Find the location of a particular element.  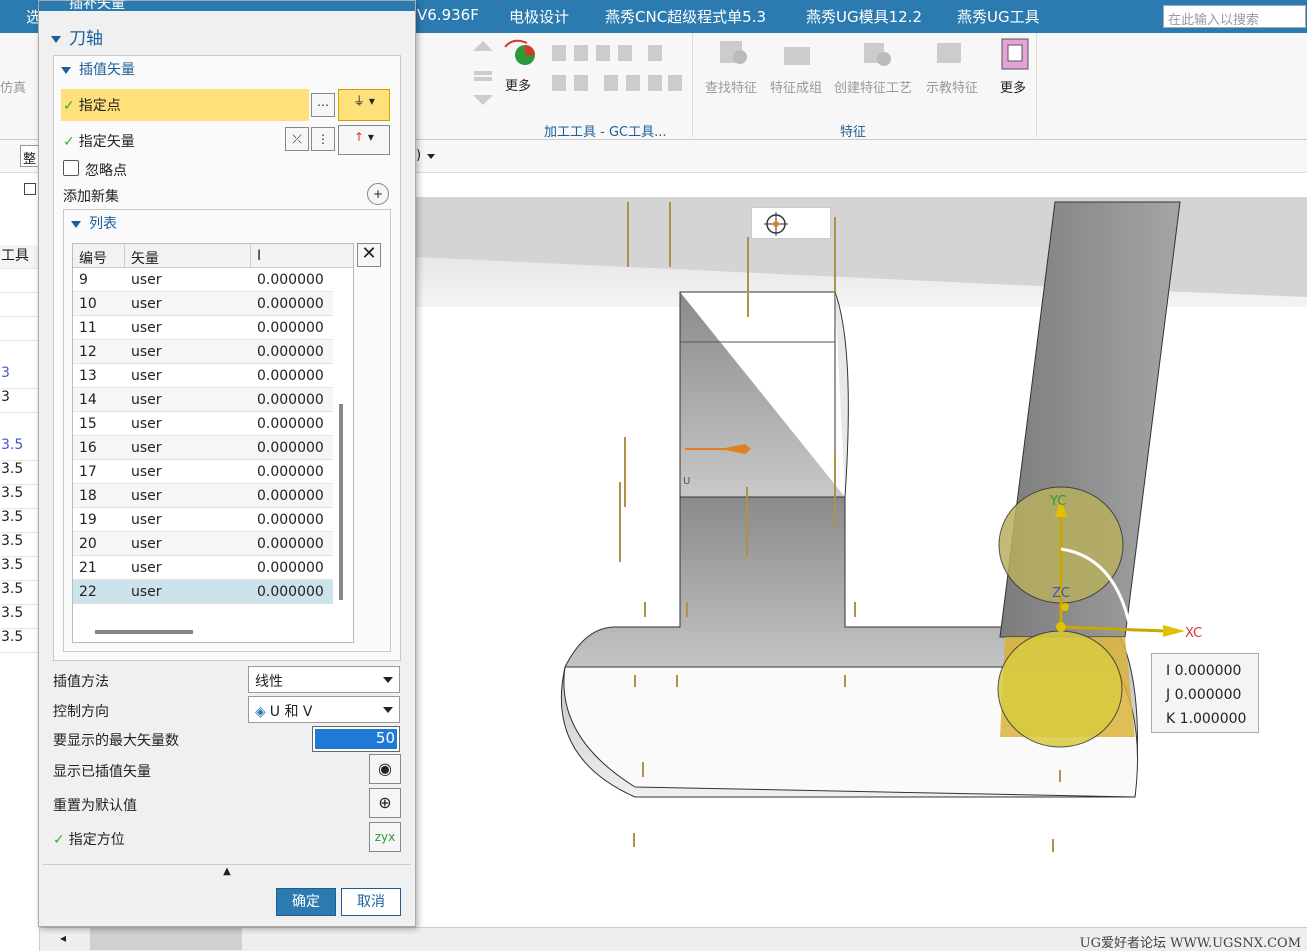

table-row: 10 user 0.000000 is located at coordinates (203, 304).